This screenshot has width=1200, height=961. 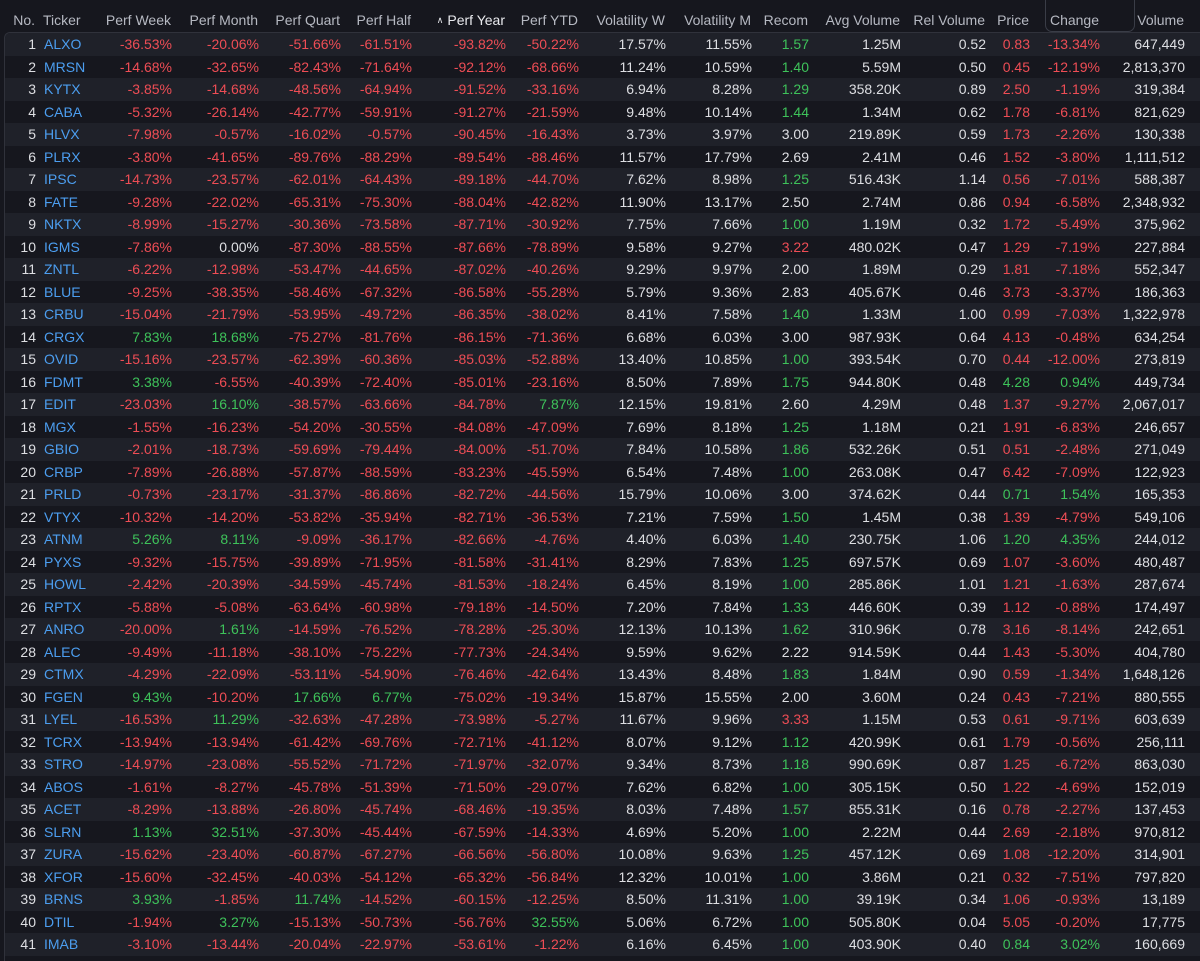 I want to click on cell-ticker: FATE, so click(x=61, y=202).